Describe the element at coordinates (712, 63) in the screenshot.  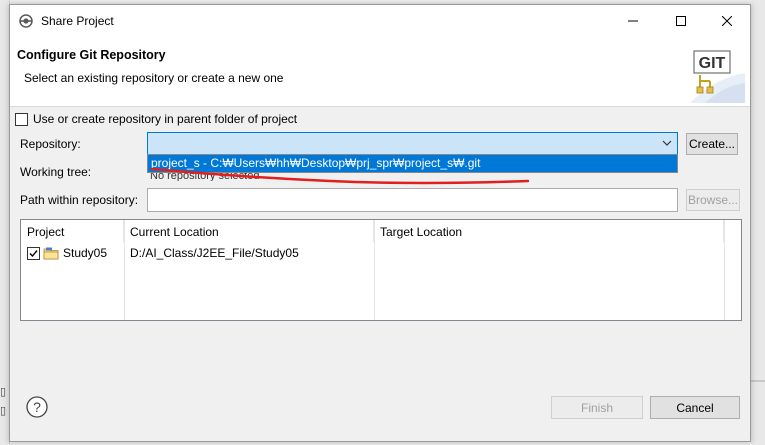
I see `svg-text: GIT` at that location.